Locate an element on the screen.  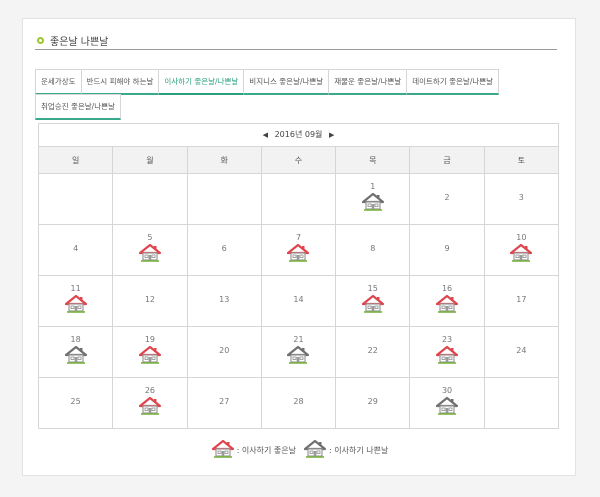
day-number: 30 is located at coordinates (447, 390).